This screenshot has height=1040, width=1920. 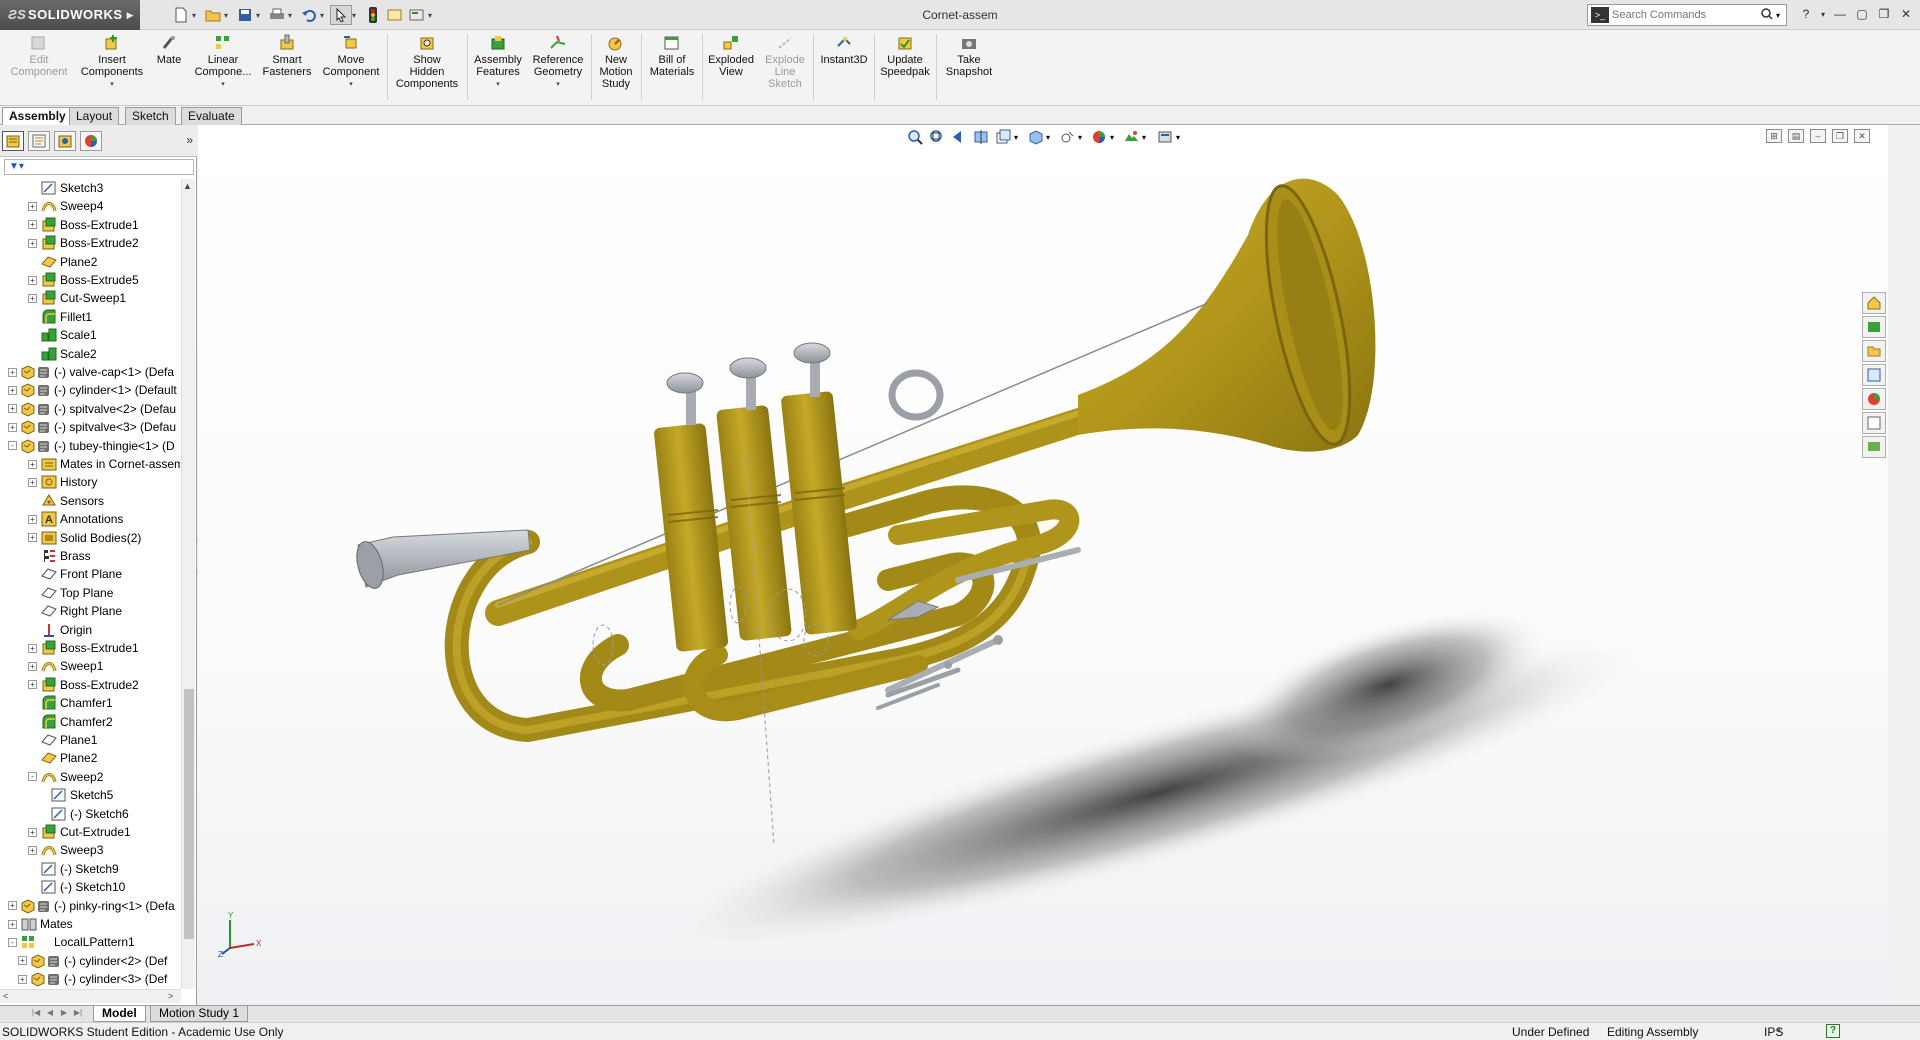 What do you see at coordinates (64, 1014) in the screenshot?
I see `next-tab-icon: ▶` at bounding box center [64, 1014].